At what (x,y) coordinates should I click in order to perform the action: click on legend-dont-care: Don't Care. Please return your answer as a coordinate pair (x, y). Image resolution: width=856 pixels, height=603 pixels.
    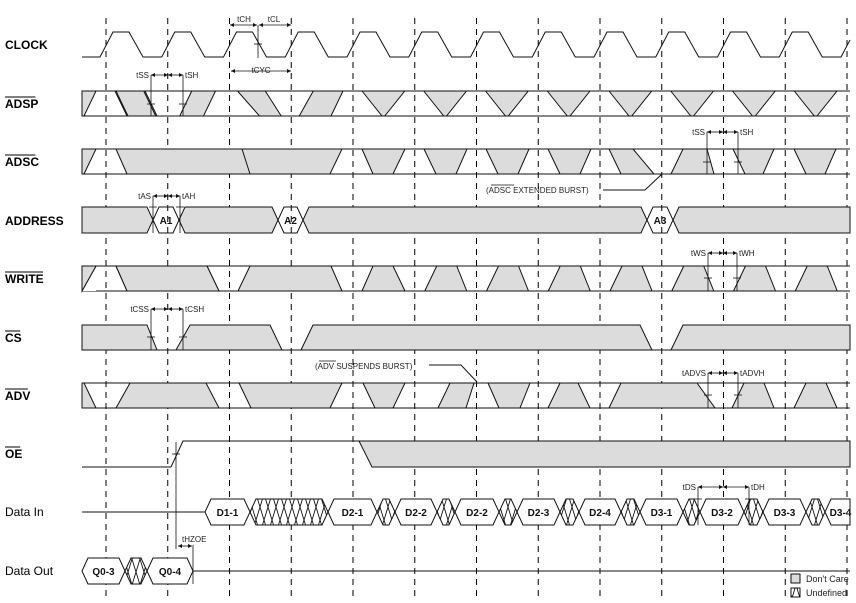
    Looking at the image, I should click on (819, 578).